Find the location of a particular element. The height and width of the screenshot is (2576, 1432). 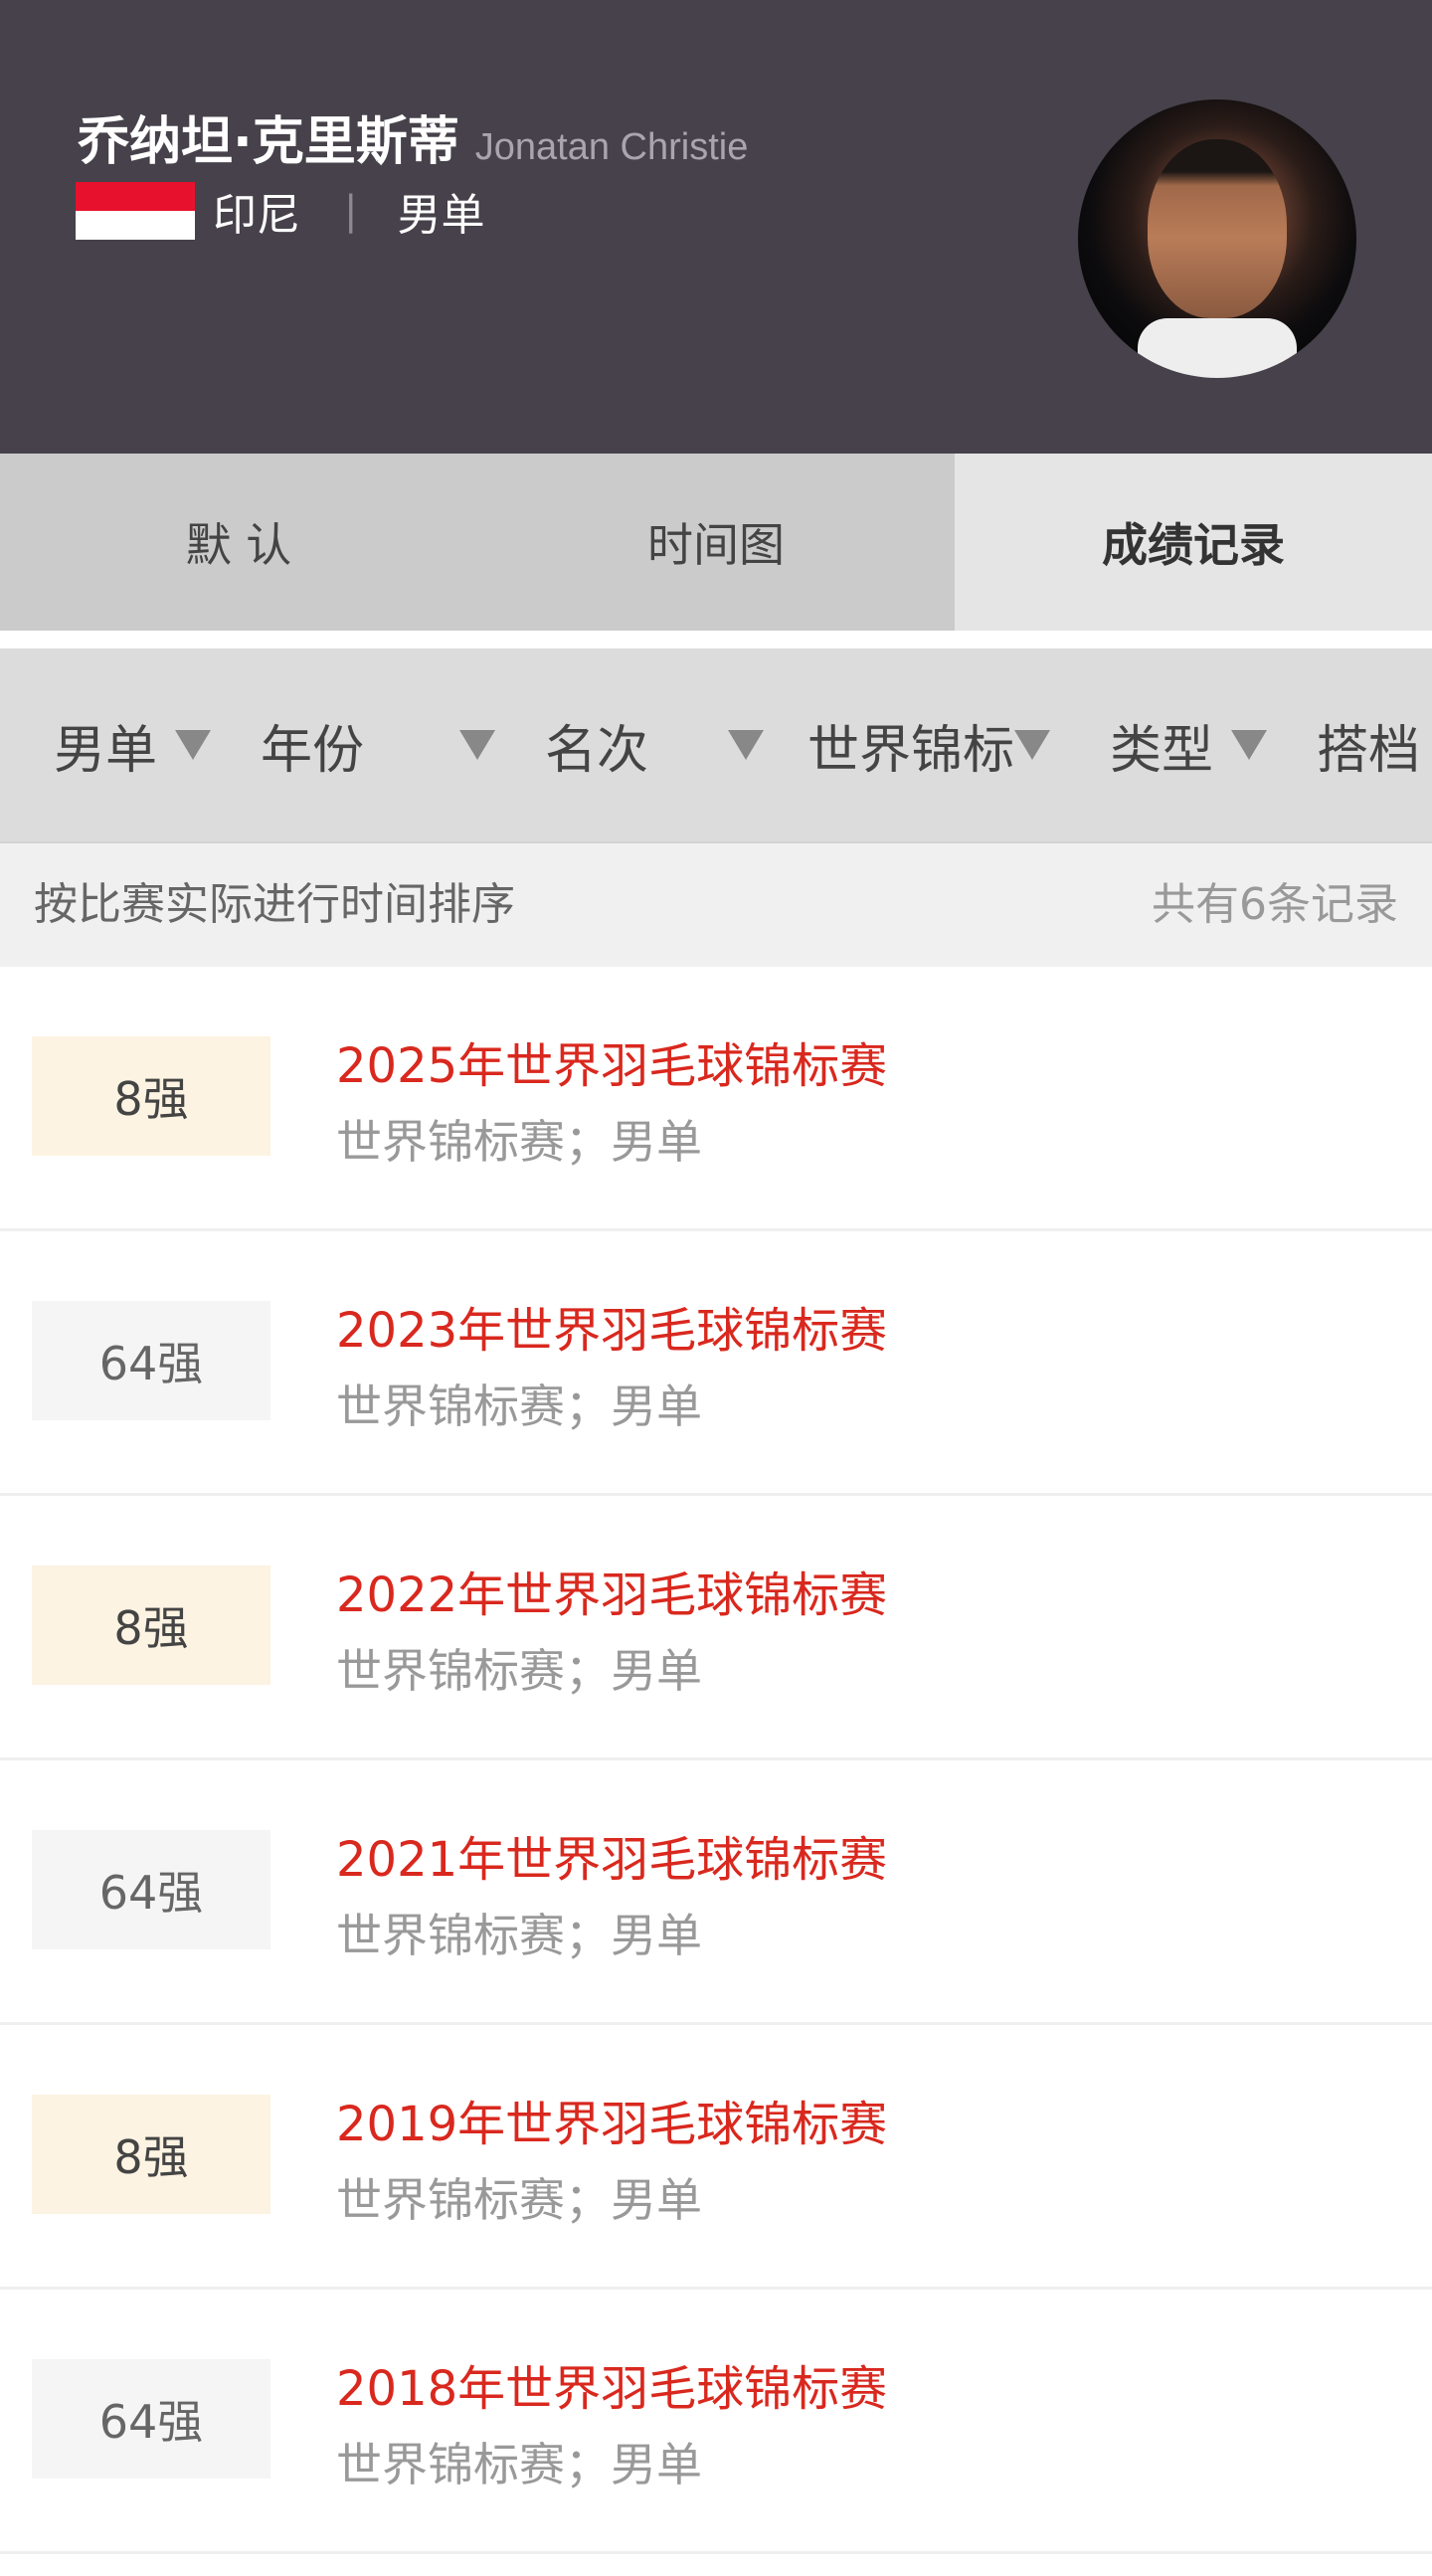

list-item: 8强 2019年世界羽毛球锦标赛 世界锦标赛；男单 is located at coordinates (716, 2157).